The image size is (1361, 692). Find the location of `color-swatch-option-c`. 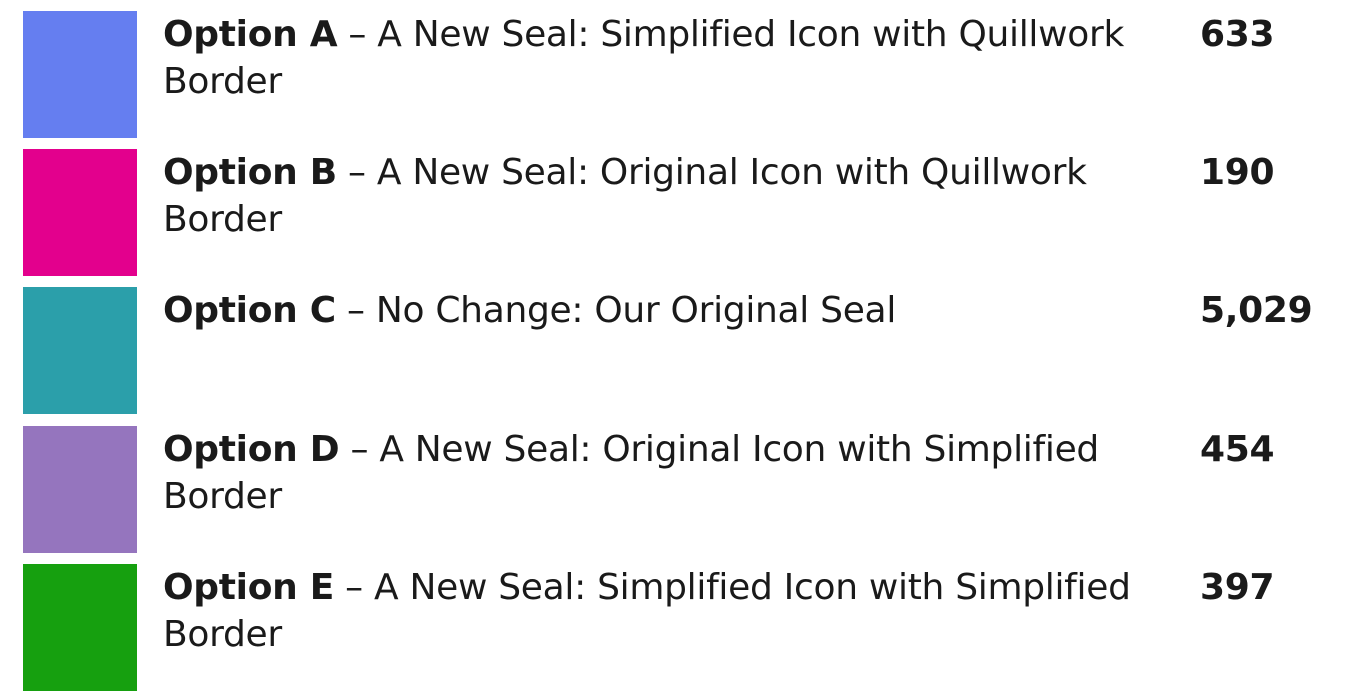

color-swatch-option-c is located at coordinates (80, 350).